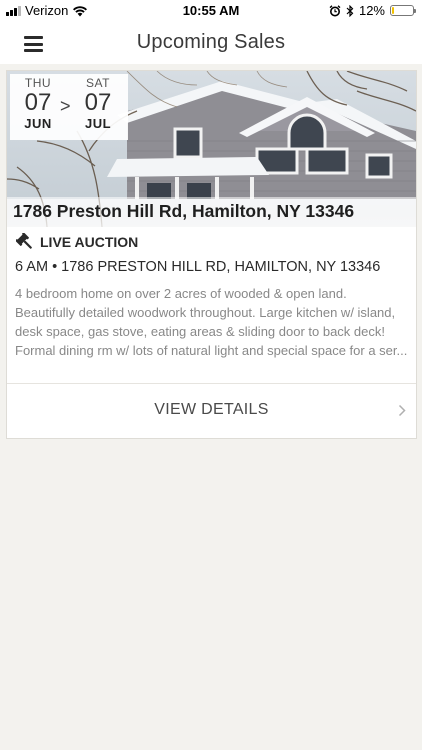  I want to click on auction-type: LIVE AUCTION, so click(77, 242).